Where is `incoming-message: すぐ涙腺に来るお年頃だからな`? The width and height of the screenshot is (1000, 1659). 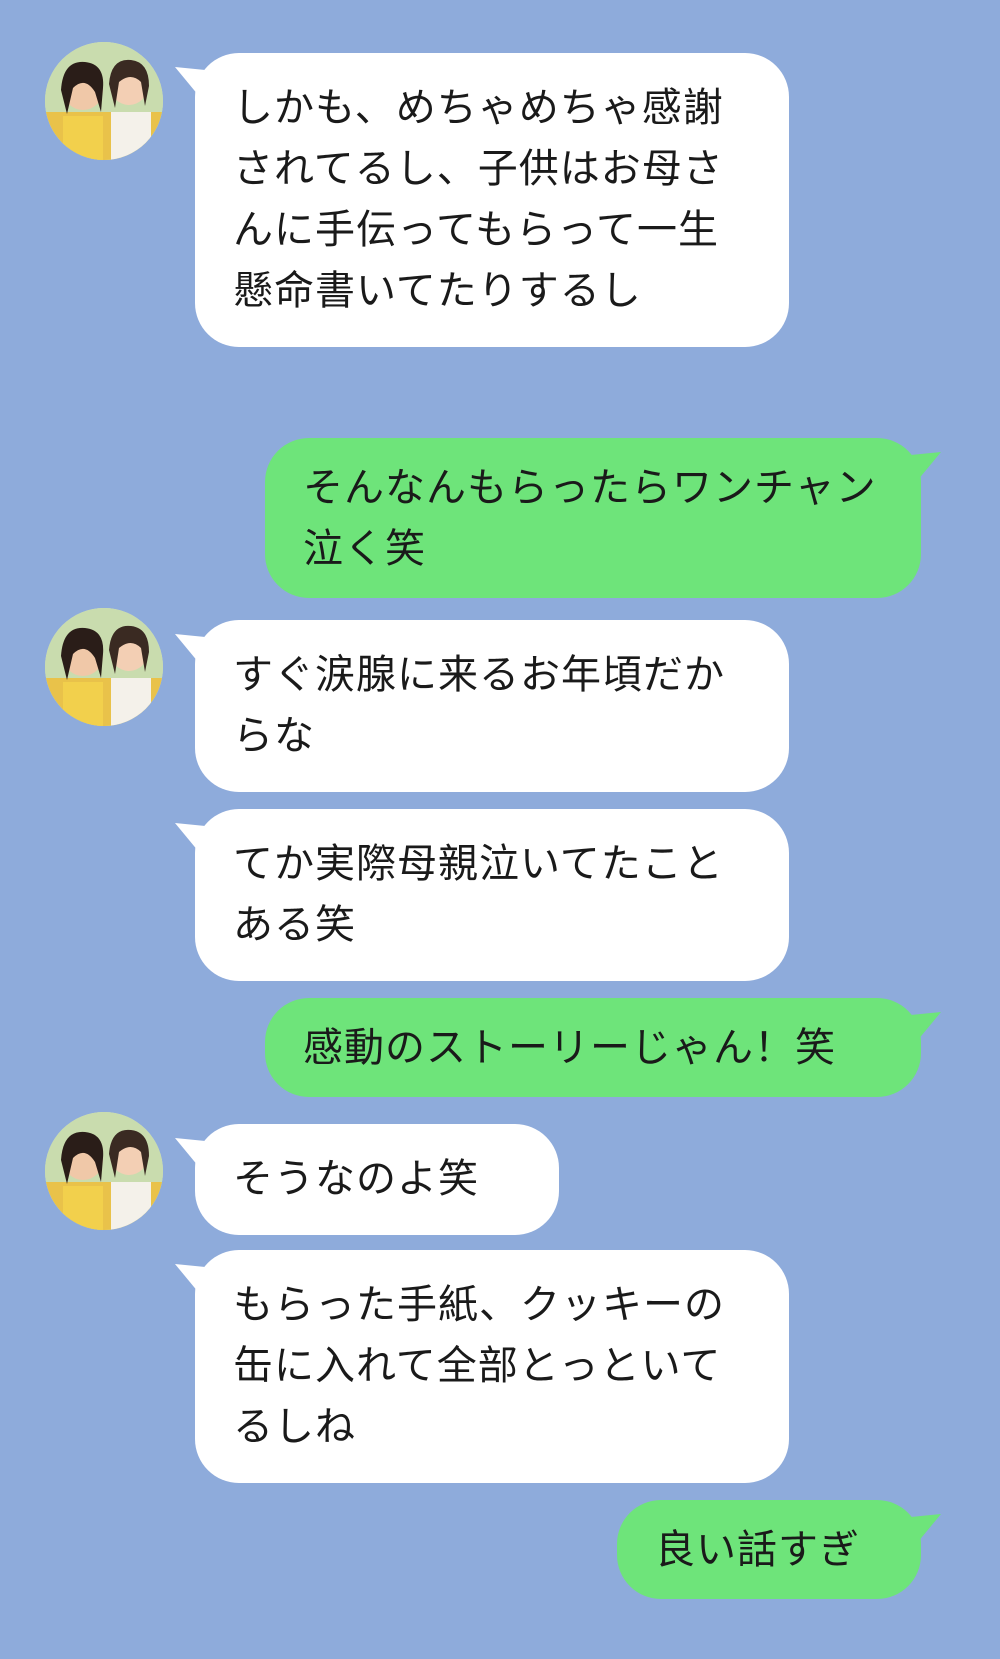
incoming-message: すぐ涙腺に来るお年頃だからな is located at coordinates (492, 706).